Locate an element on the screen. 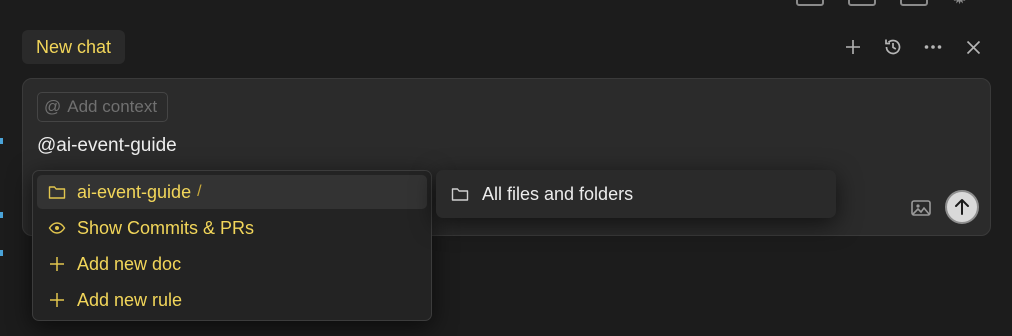 The height and width of the screenshot is (336, 1012). menu-item-label: ai-event-guide is located at coordinates (134, 191).